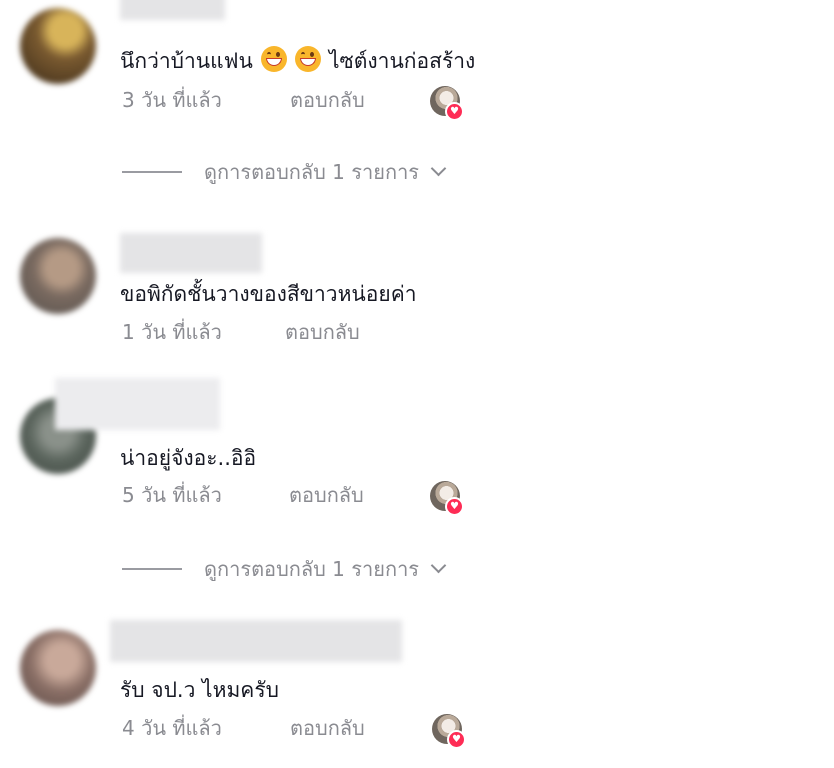  I want to click on comment-meta: 4 วัน ที่แล้ว ตอบกลับ, so click(243, 728).